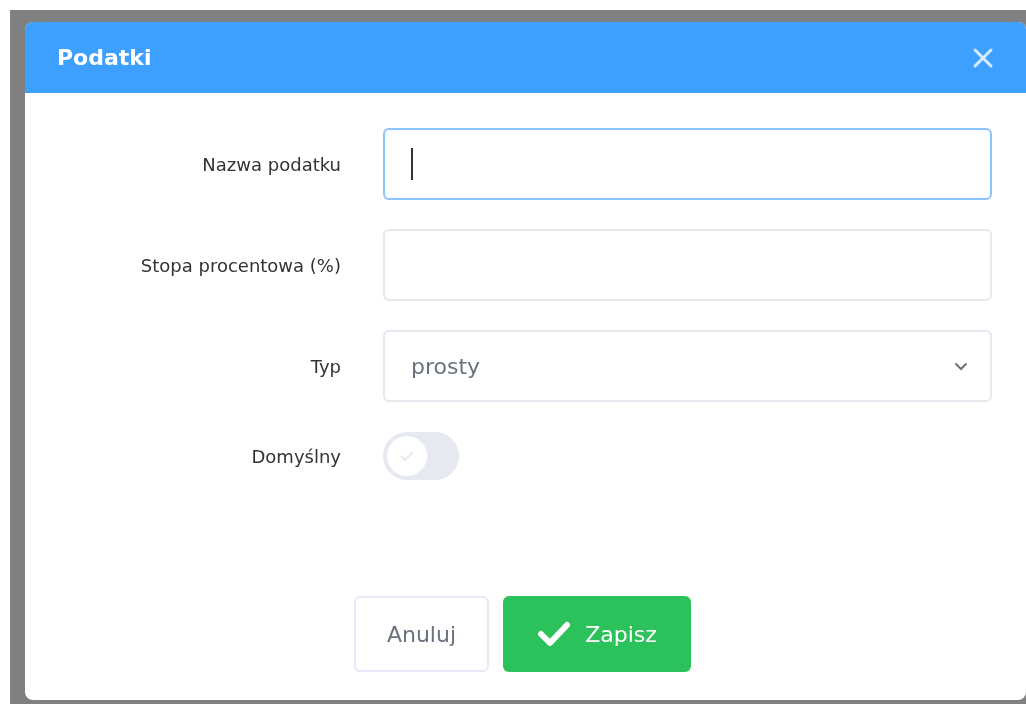  I want to click on field-label: Nazwa podatku, so click(271, 164).